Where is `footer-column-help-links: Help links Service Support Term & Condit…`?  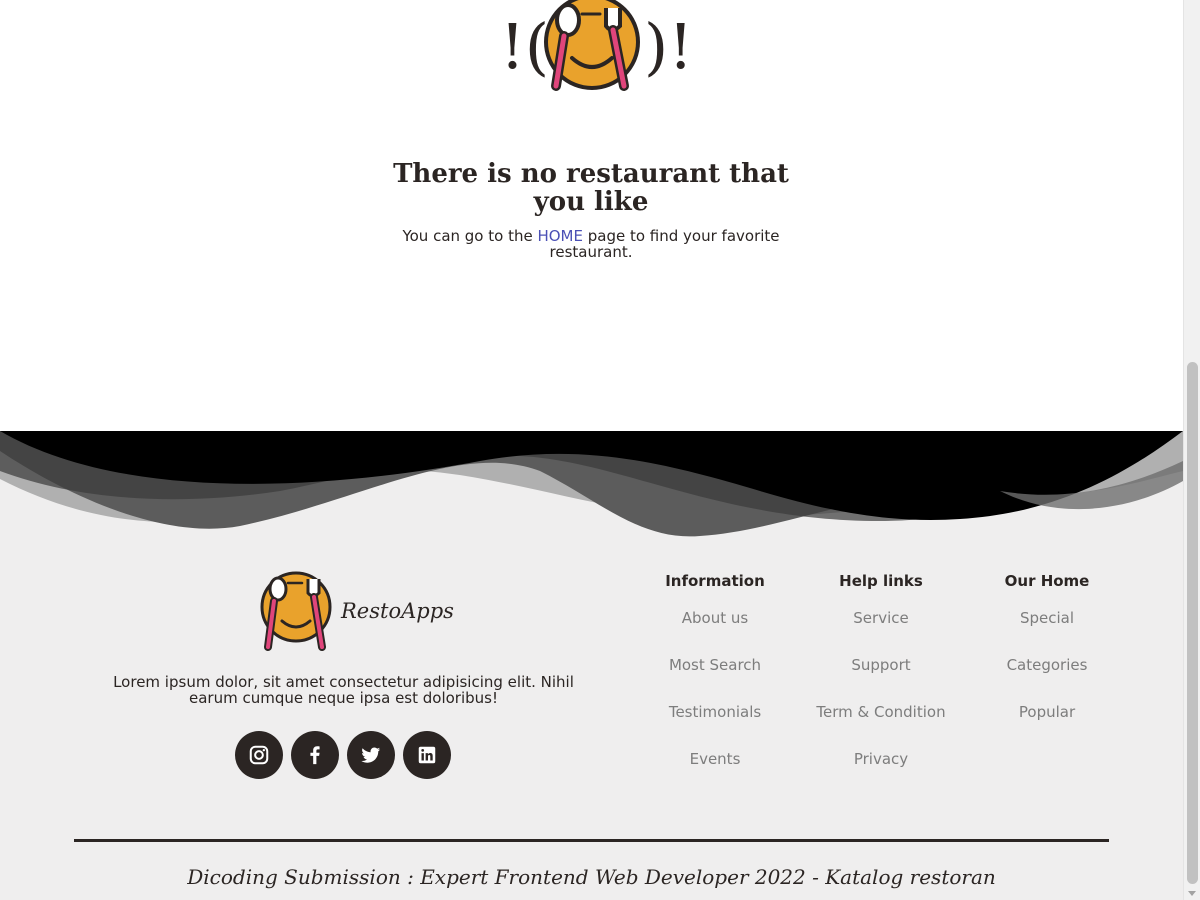 footer-column-help-links: Help links Service Support Term & Condit… is located at coordinates (881, 683).